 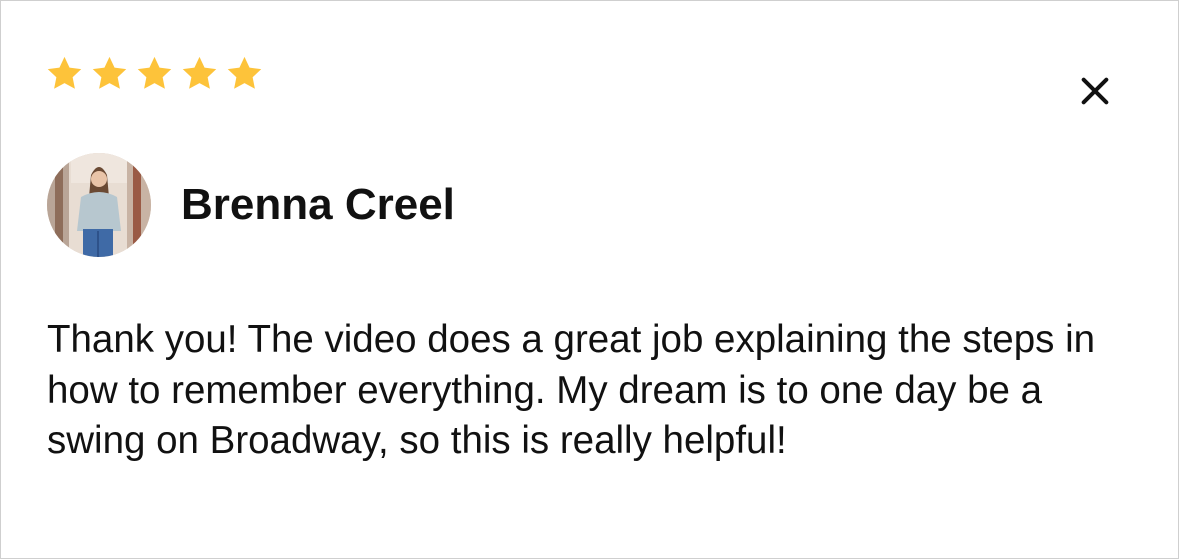 I want to click on star-rating, so click(x=154, y=73).